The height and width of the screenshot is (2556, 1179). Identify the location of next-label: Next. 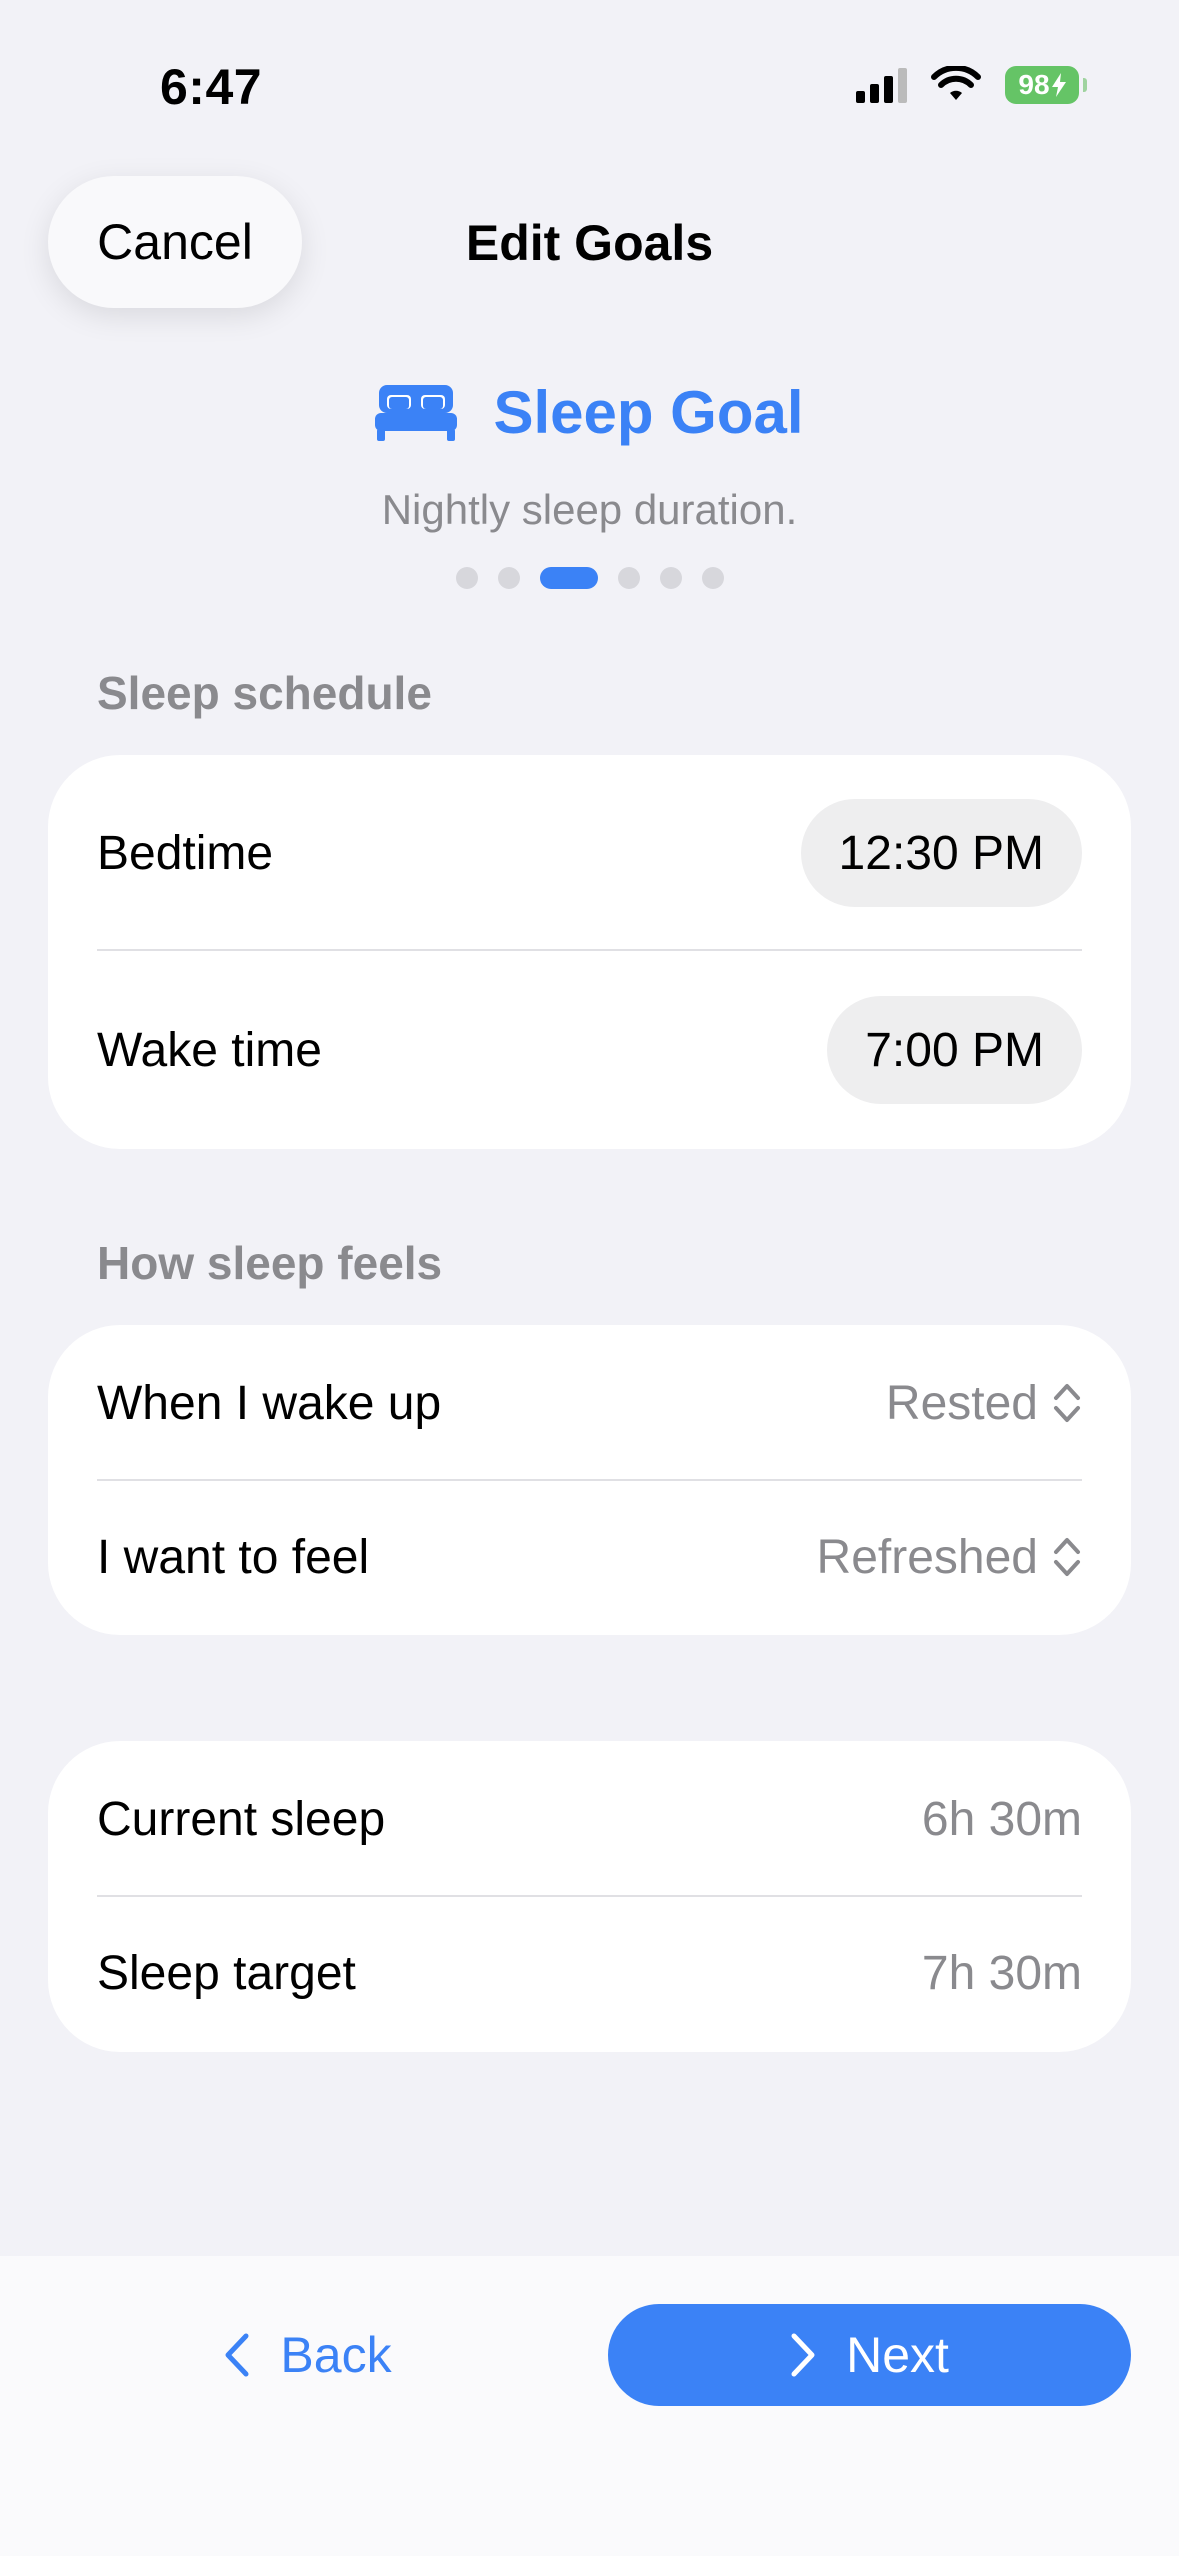
(897, 2355).